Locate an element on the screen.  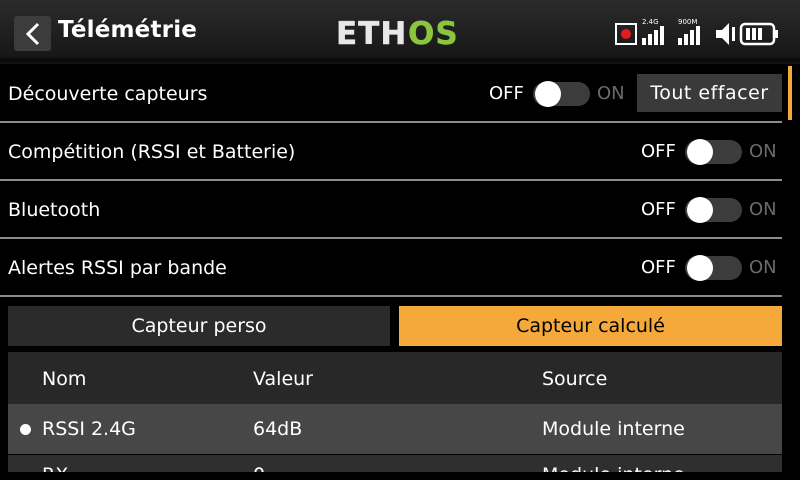
back-button is located at coordinates (32, 33).